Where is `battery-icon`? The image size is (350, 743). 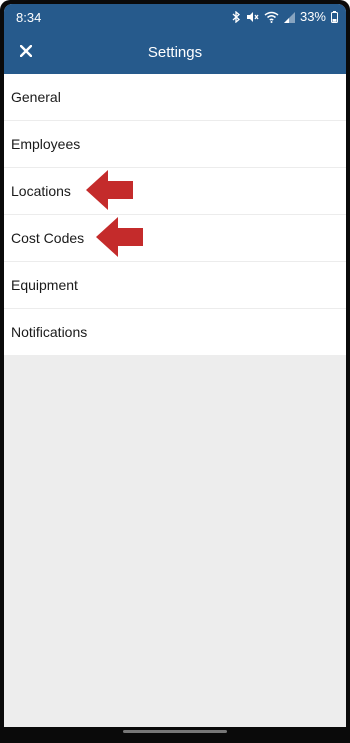
battery-icon is located at coordinates (334, 17).